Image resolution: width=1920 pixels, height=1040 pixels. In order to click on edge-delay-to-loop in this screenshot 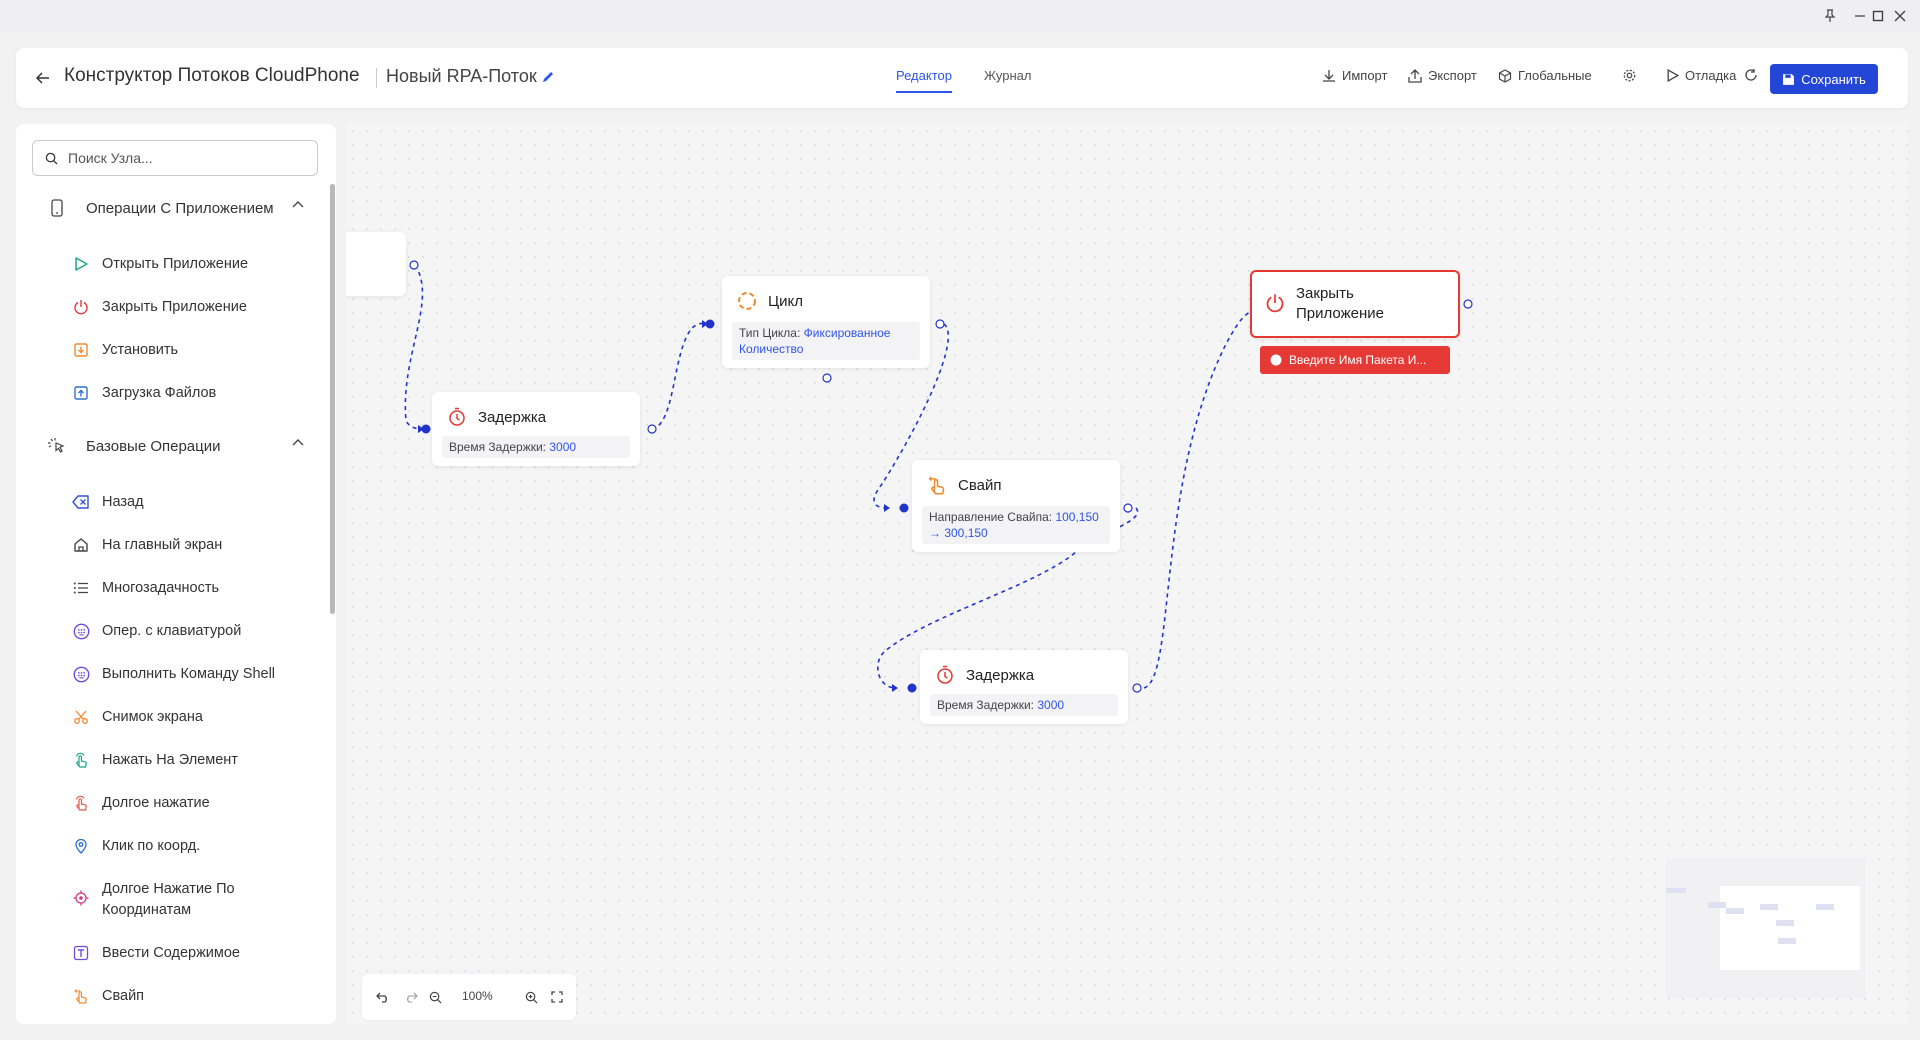, I will do `click(679, 376)`.